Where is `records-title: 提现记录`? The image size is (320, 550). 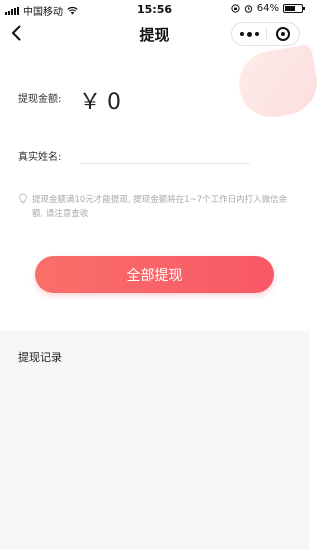 records-title: 提现记录 is located at coordinates (40, 357).